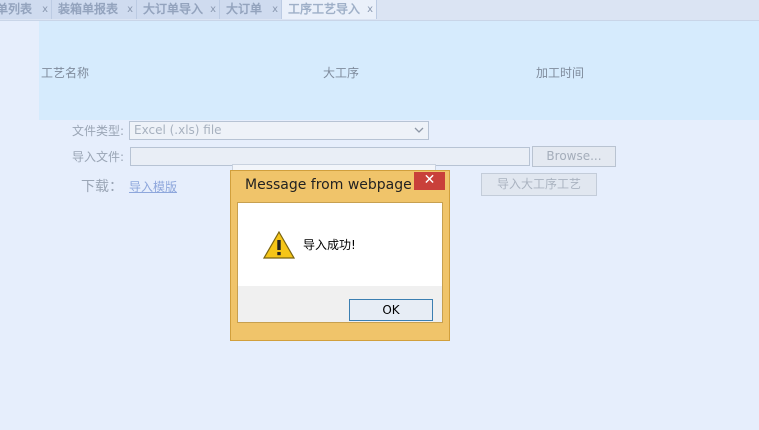  I want to click on file-type-value: Excel (.xls) file, so click(178, 130).